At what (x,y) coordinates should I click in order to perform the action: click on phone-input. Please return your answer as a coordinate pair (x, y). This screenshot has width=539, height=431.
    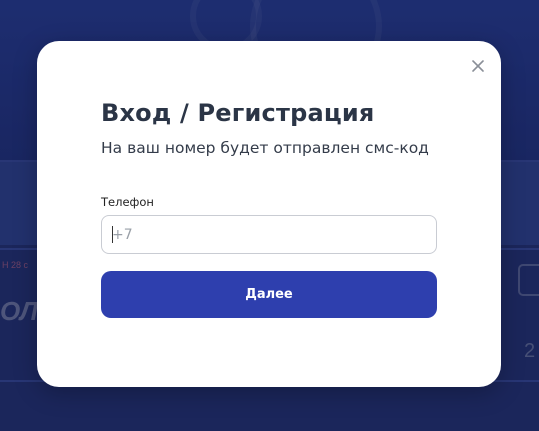
    Looking at the image, I should click on (269, 234).